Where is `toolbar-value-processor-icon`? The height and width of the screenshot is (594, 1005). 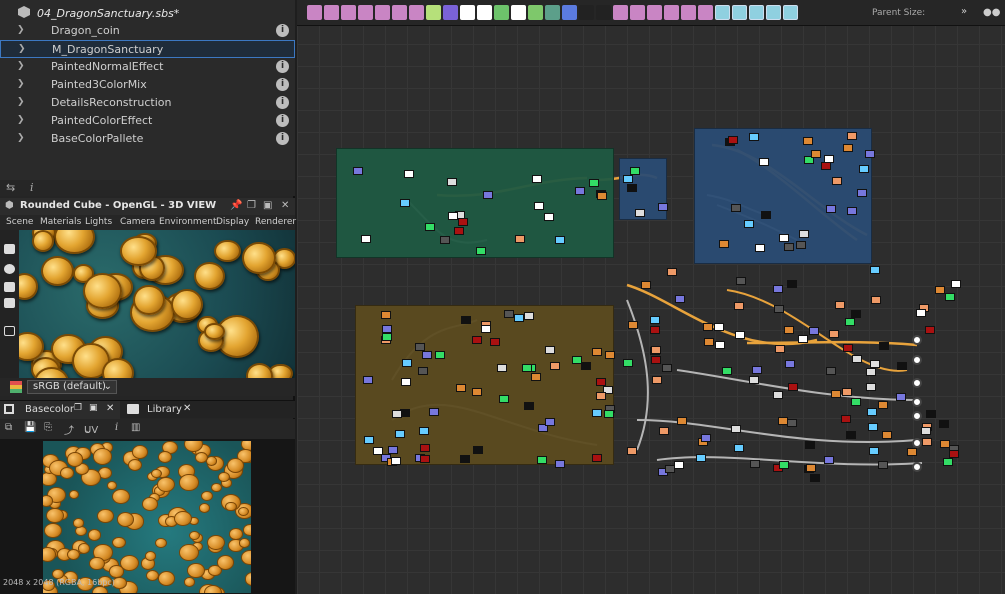
toolbar-value-processor-icon is located at coordinates (637, 12).